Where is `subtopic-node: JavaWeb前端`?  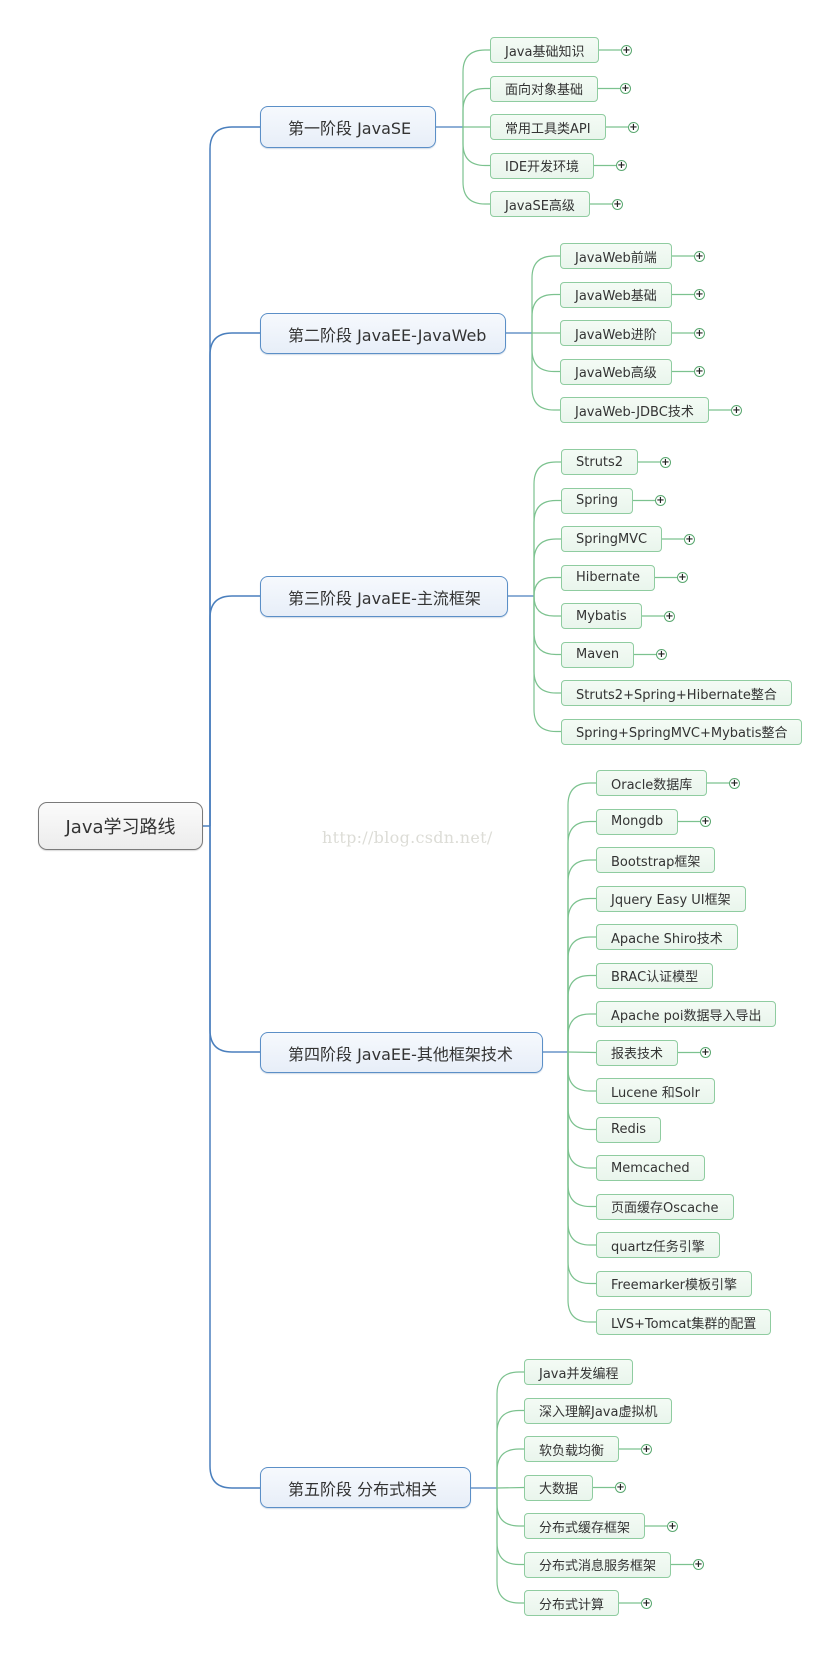 subtopic-node: JavaWeb前端 is located at coordinates (616, 256).